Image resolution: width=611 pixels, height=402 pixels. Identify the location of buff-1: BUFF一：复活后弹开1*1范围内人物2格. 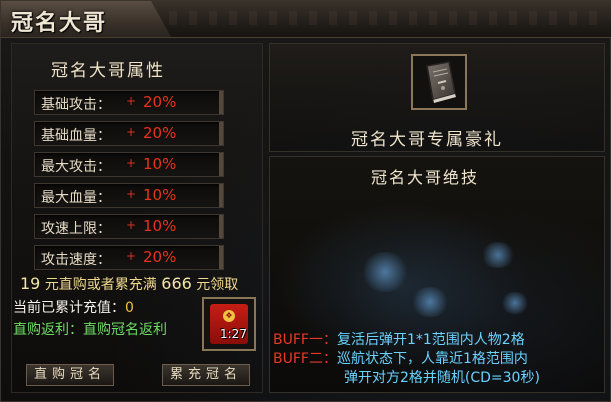
(399, 339).